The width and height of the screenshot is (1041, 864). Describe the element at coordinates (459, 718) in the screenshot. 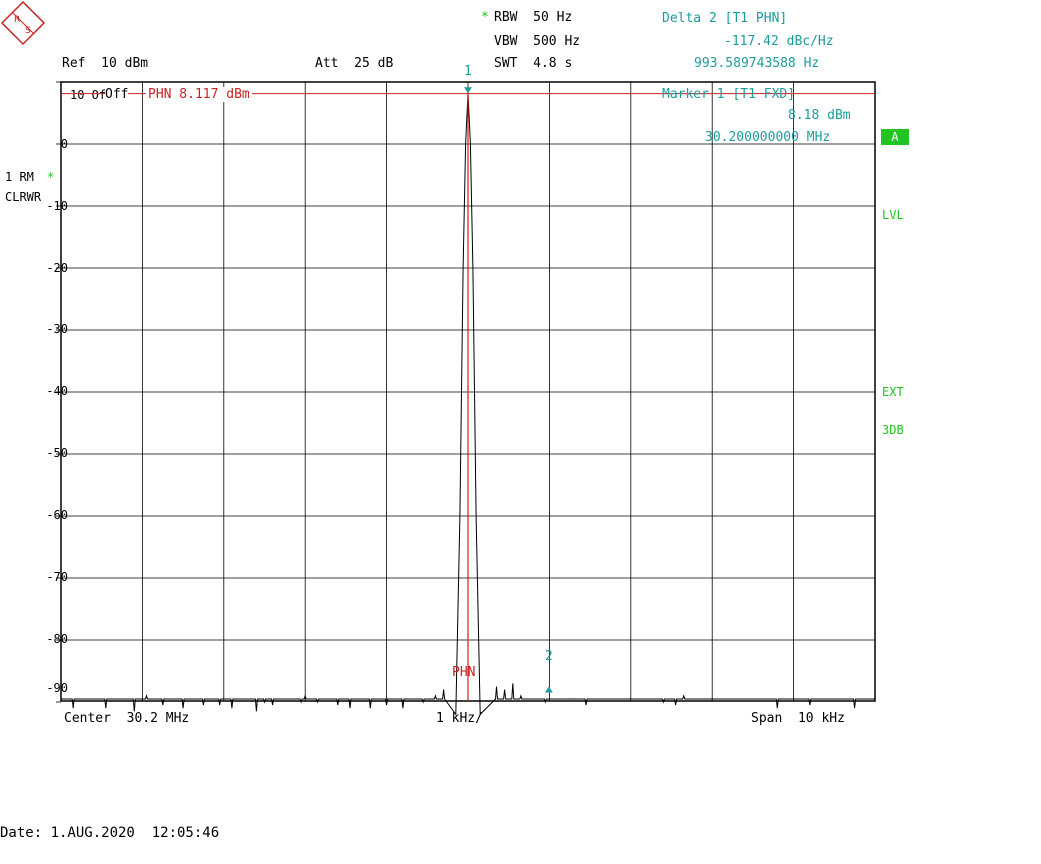

I see `frequency-division-label: 1 kHz/` at that location.